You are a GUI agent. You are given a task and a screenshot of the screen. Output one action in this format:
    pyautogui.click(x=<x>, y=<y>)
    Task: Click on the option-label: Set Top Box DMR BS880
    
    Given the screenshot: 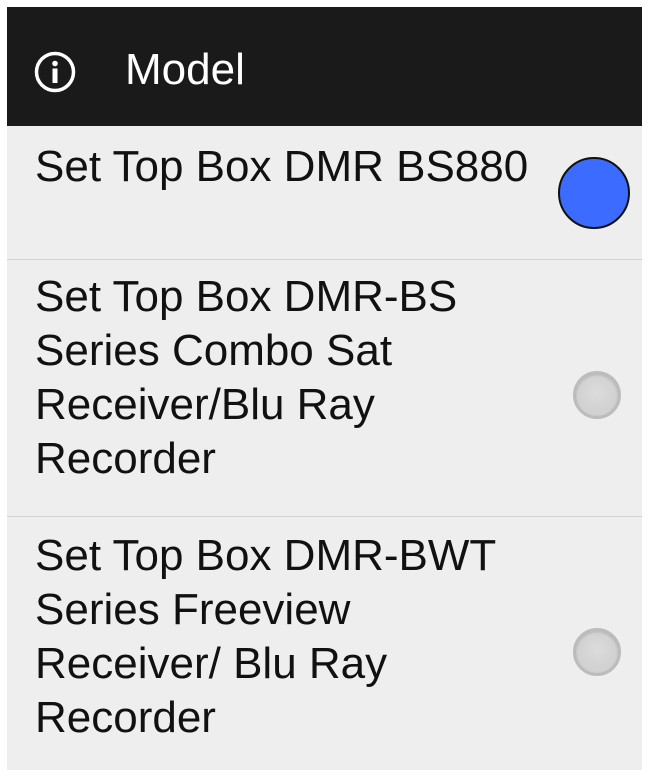 What is the action you would take?
    pyautogui.click(x=282, y=166)
    